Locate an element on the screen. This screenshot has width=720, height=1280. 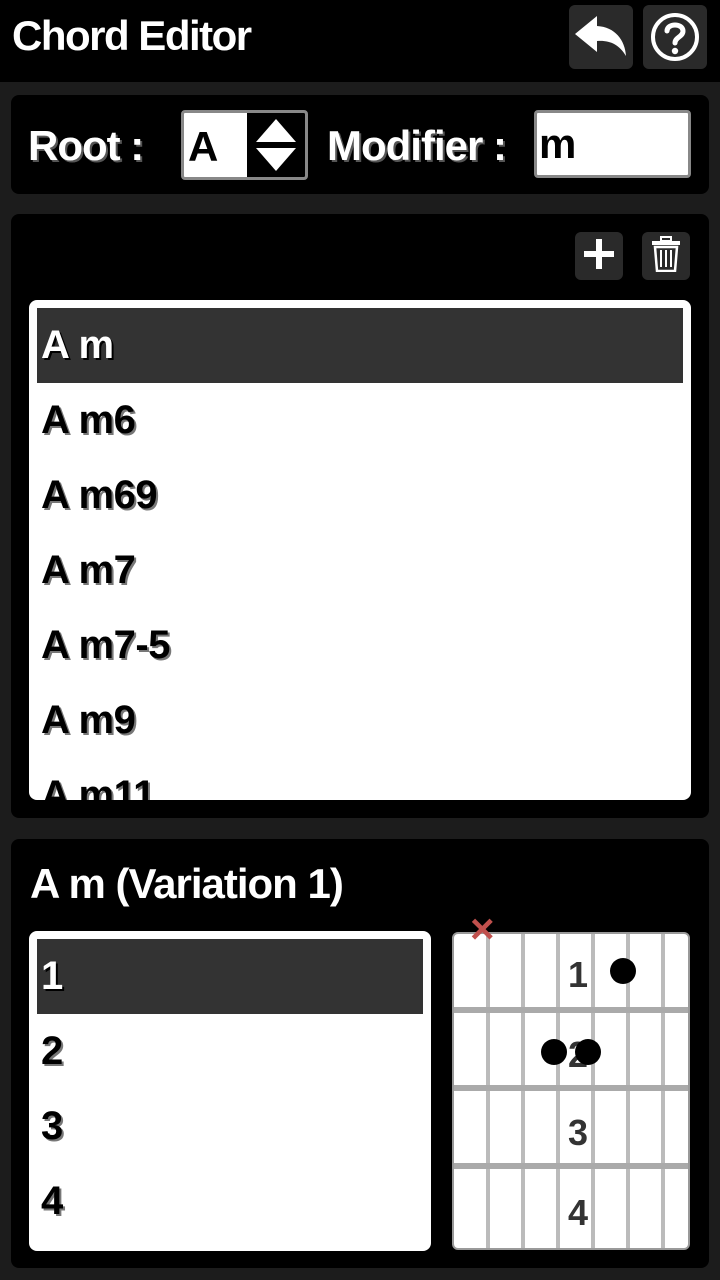
modifier-label: Modifier : is located at coordinates (417, 145).